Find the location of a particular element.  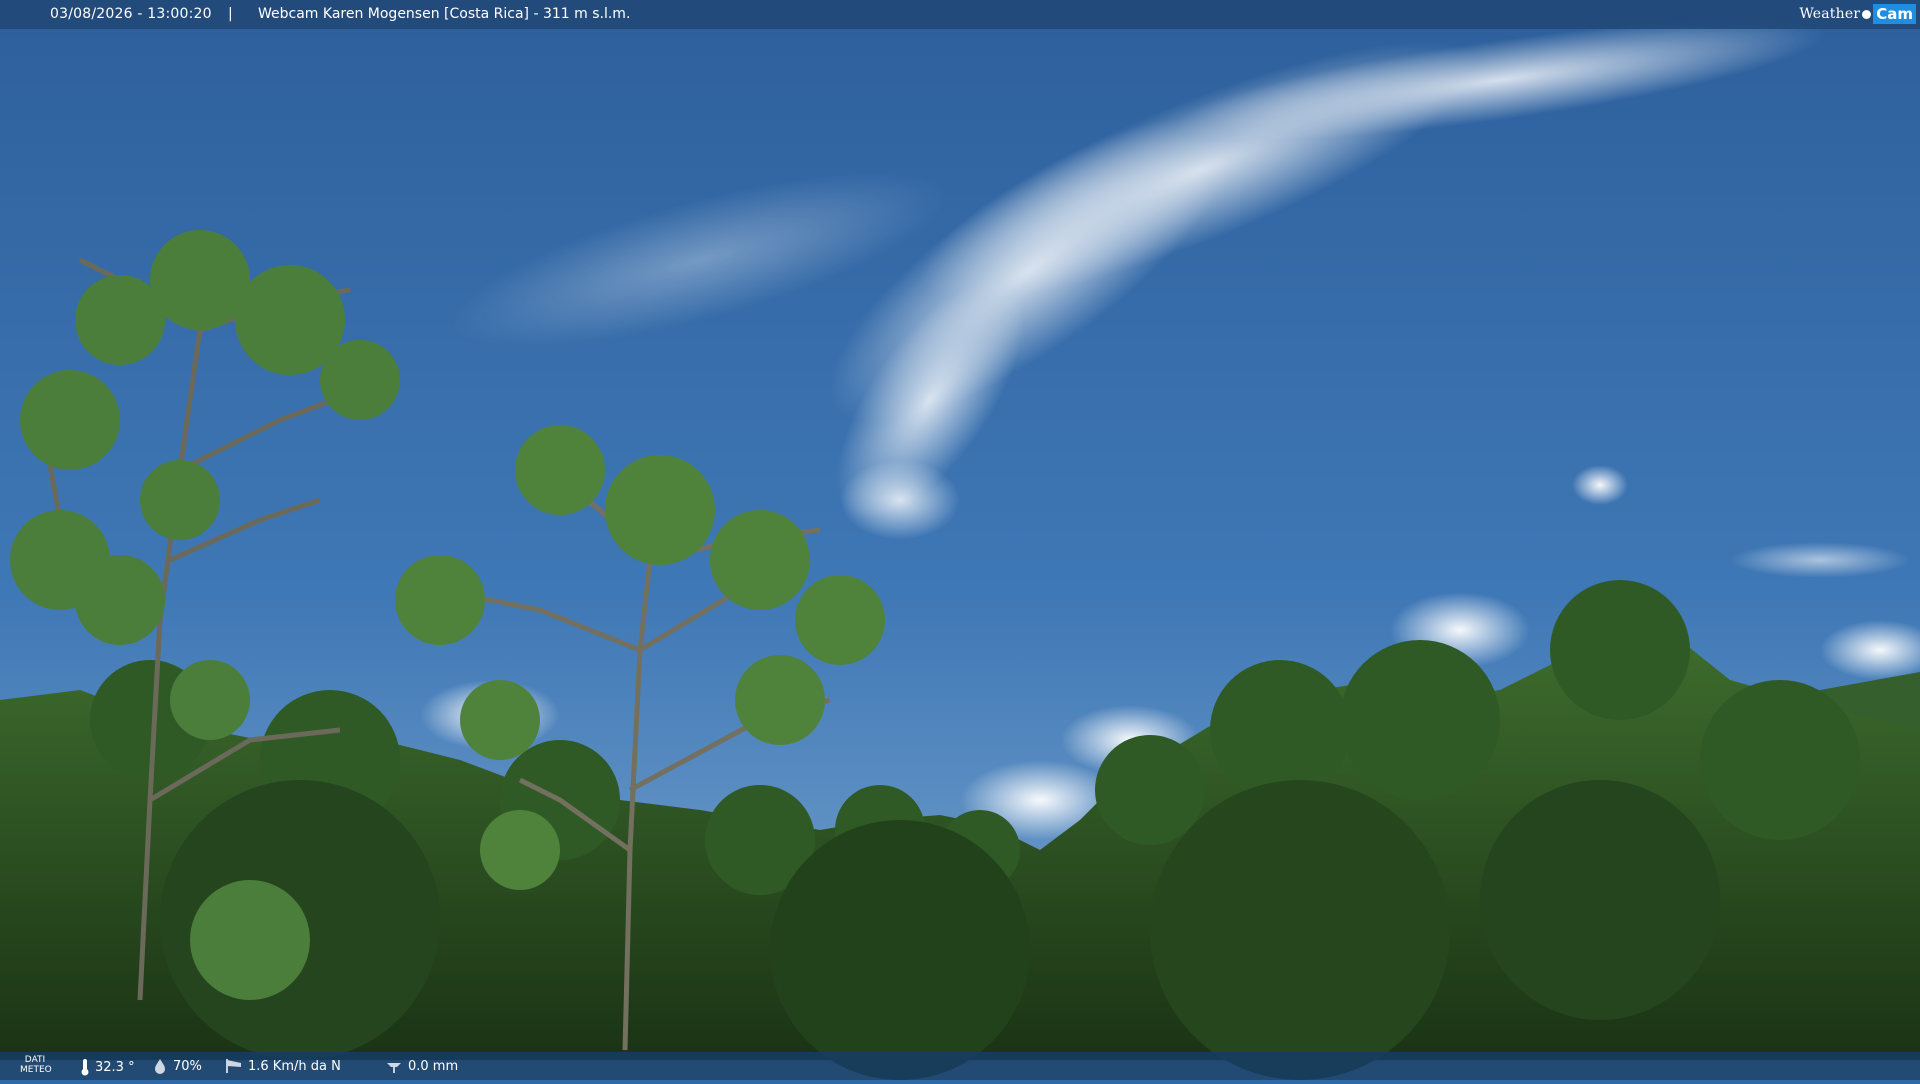

humidity-drop-icon is located at coordinates (160, 1066).